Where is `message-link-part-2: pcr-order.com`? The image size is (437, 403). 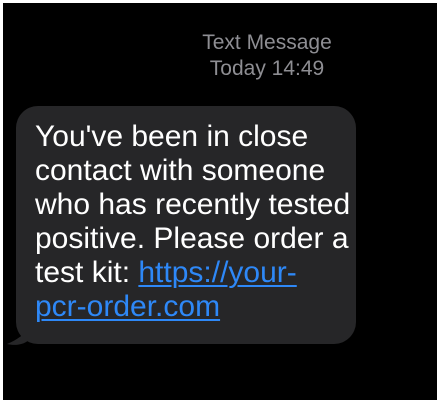 message-link-part-2: pcr-order.com is located at coordinates (127, 306).